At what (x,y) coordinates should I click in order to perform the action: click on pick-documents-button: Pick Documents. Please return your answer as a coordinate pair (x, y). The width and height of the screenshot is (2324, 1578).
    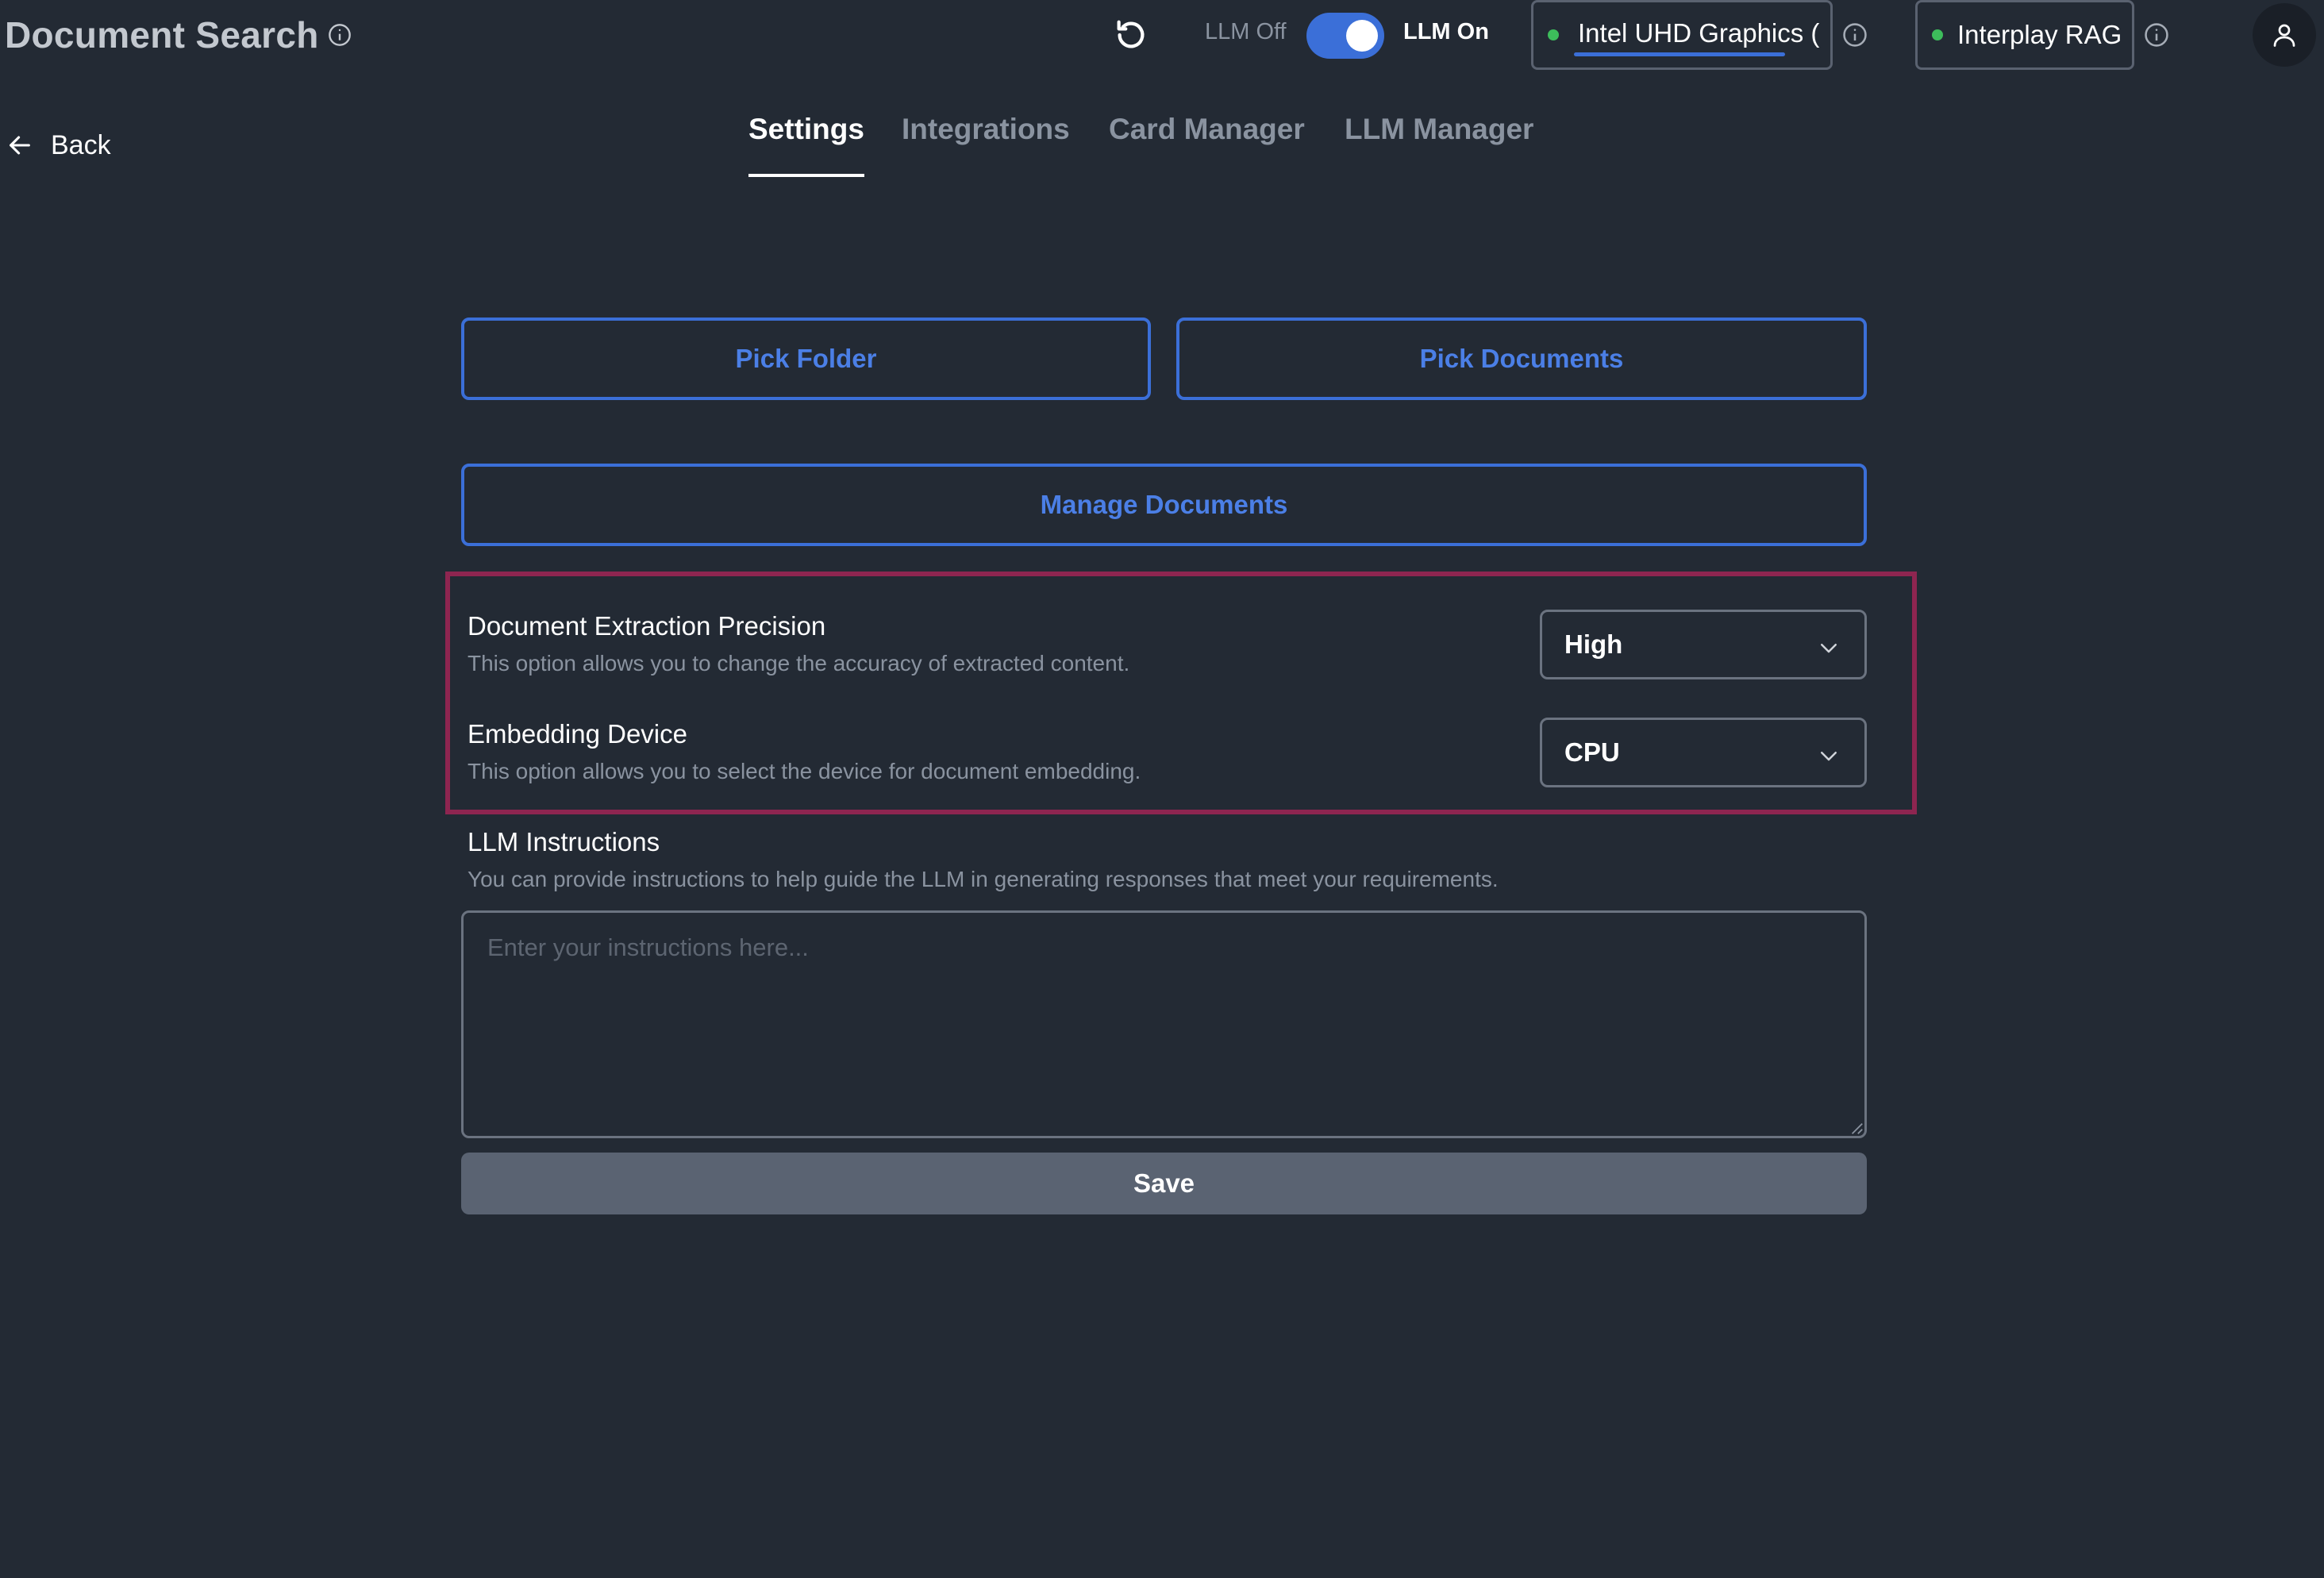
    Looking at the image, I should click on (1521, 359).